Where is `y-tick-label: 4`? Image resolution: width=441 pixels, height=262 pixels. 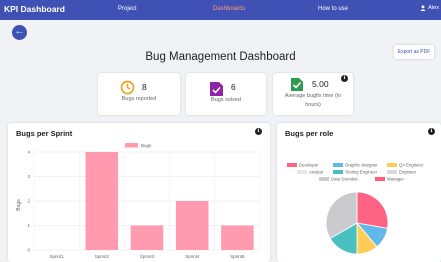 y-tick-label: 4 is located at coordinates (28, 152).